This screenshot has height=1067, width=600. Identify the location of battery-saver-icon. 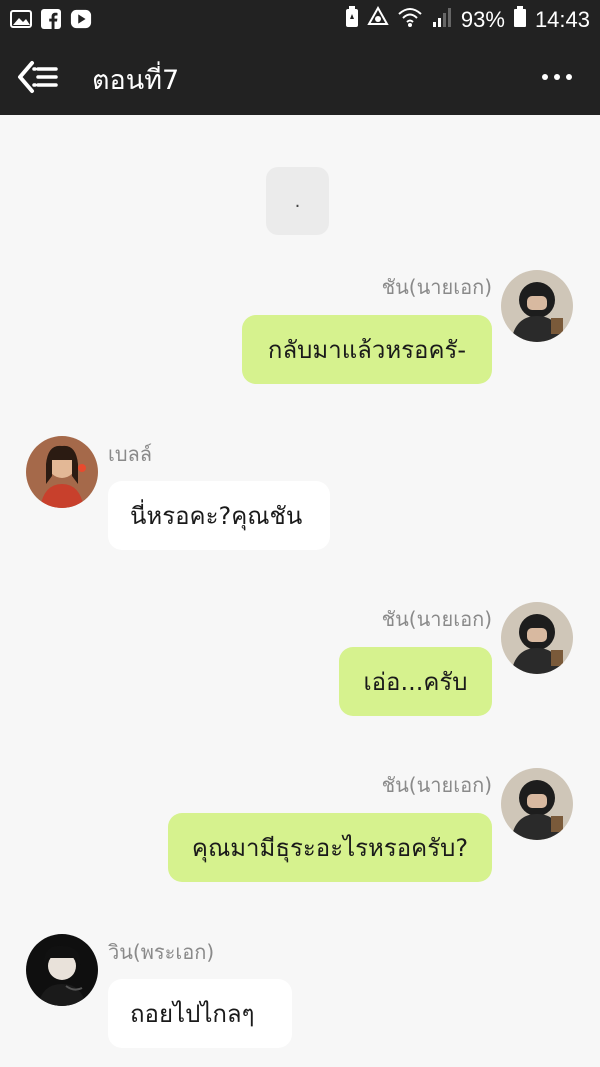
(352, 20).